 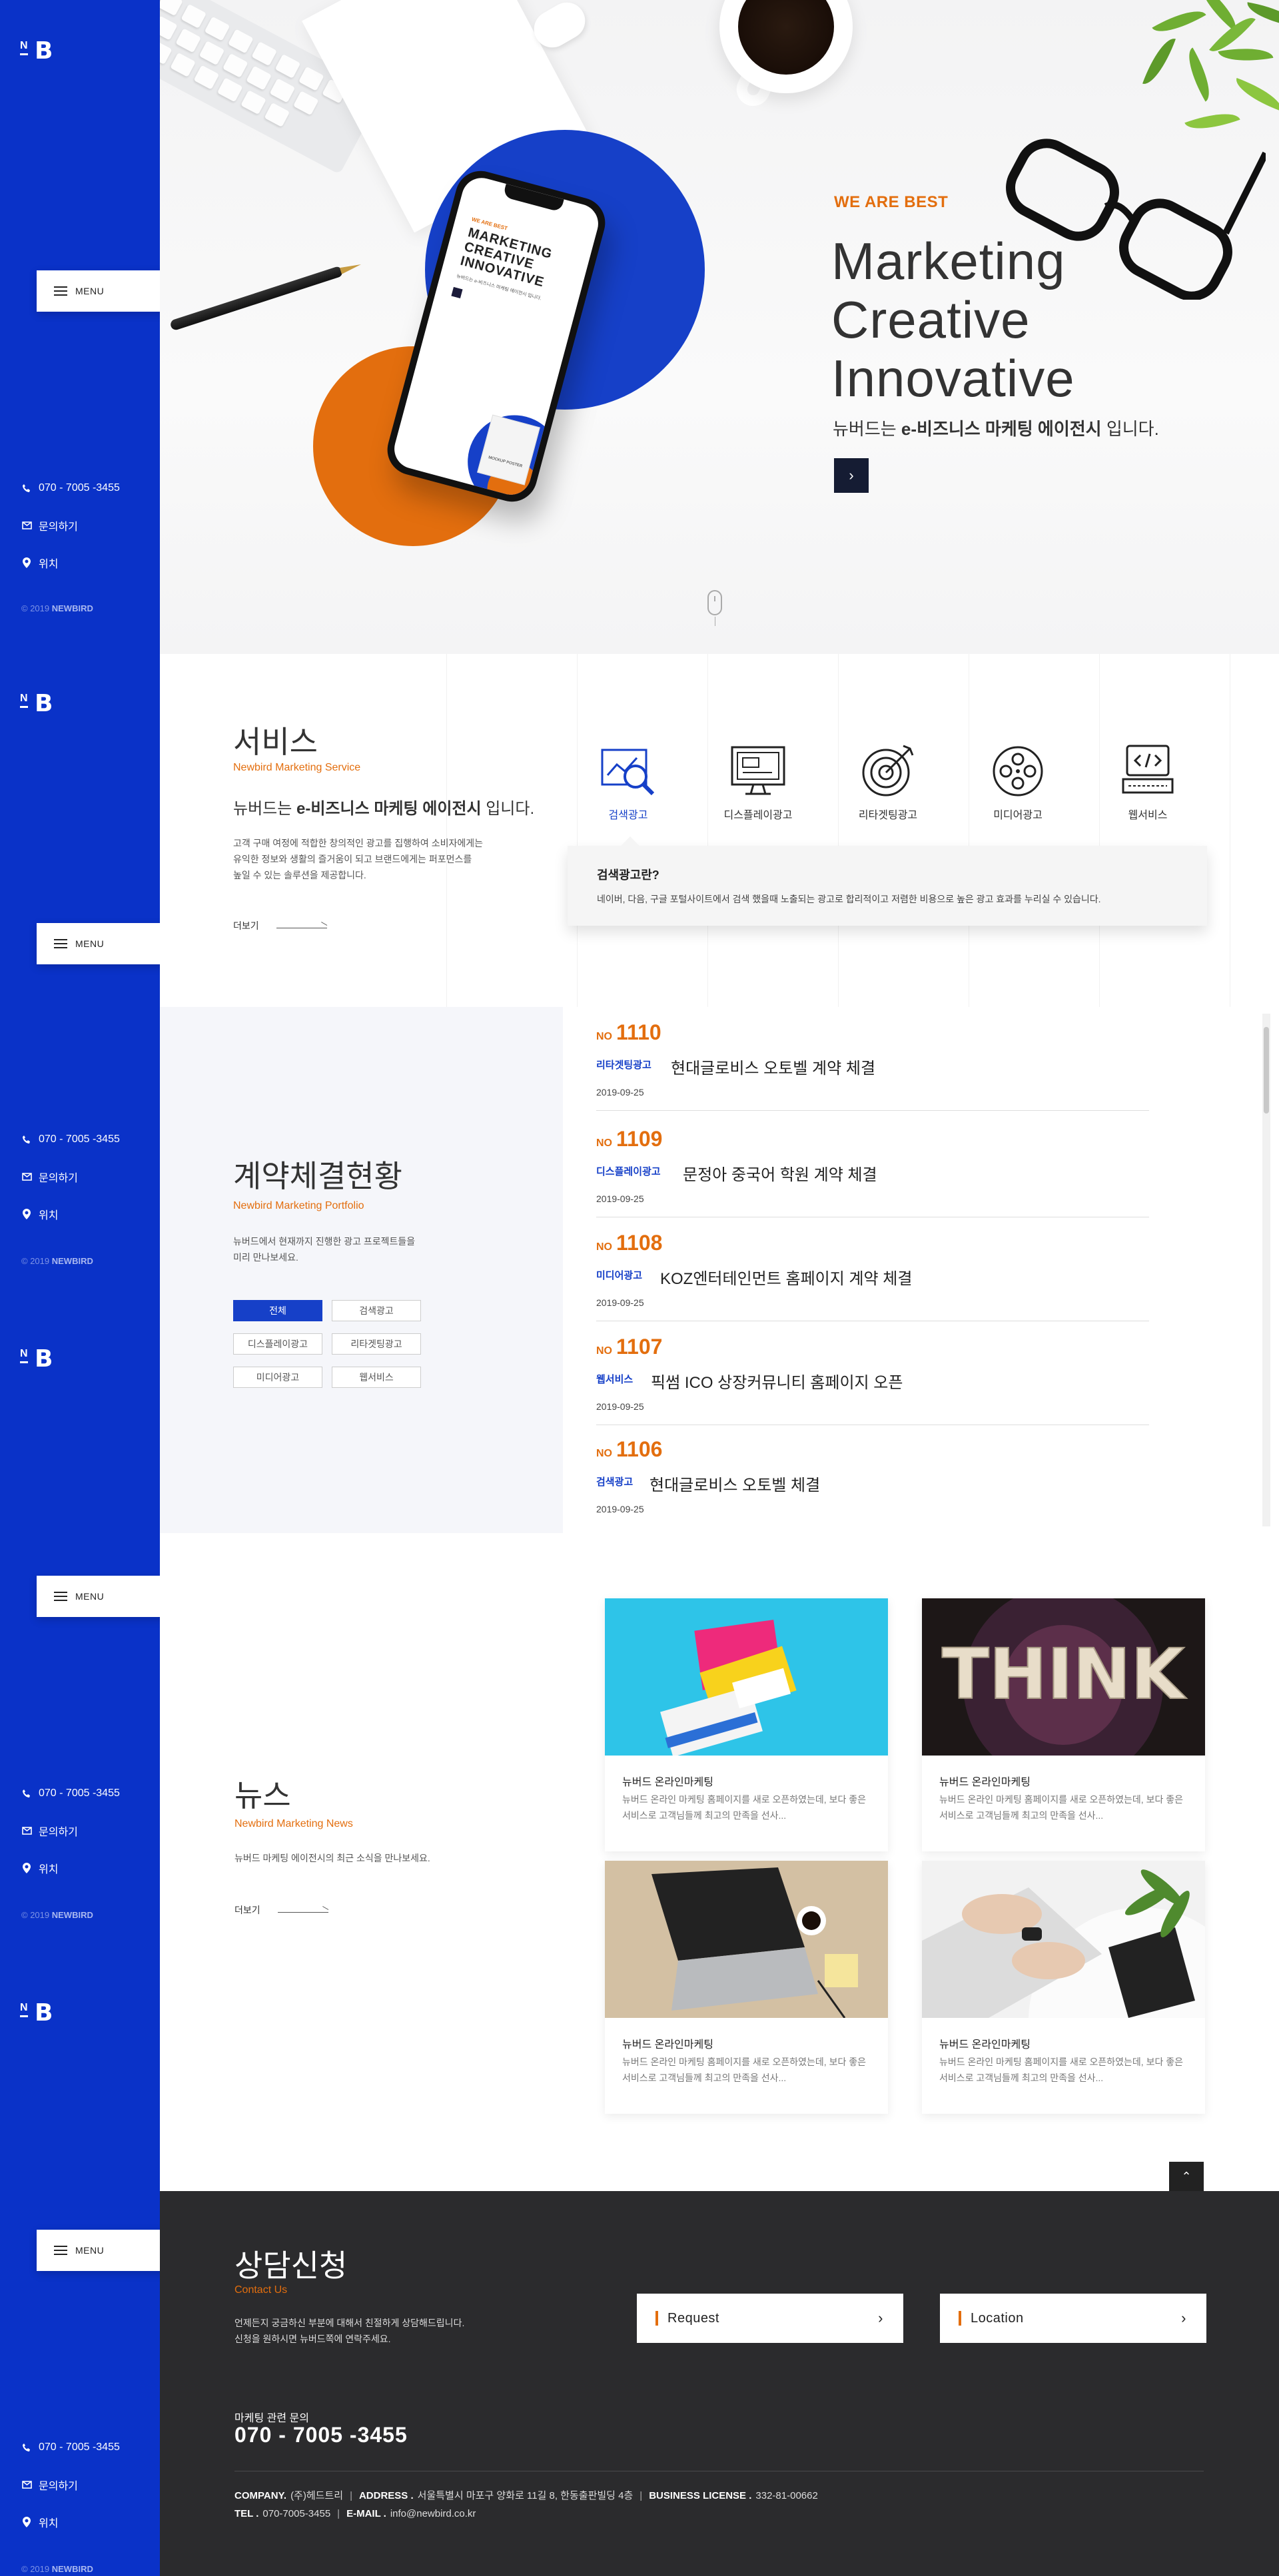 I want to click on service-item-retargeting: 리타겟팅광고, so click(x=888, y=781).